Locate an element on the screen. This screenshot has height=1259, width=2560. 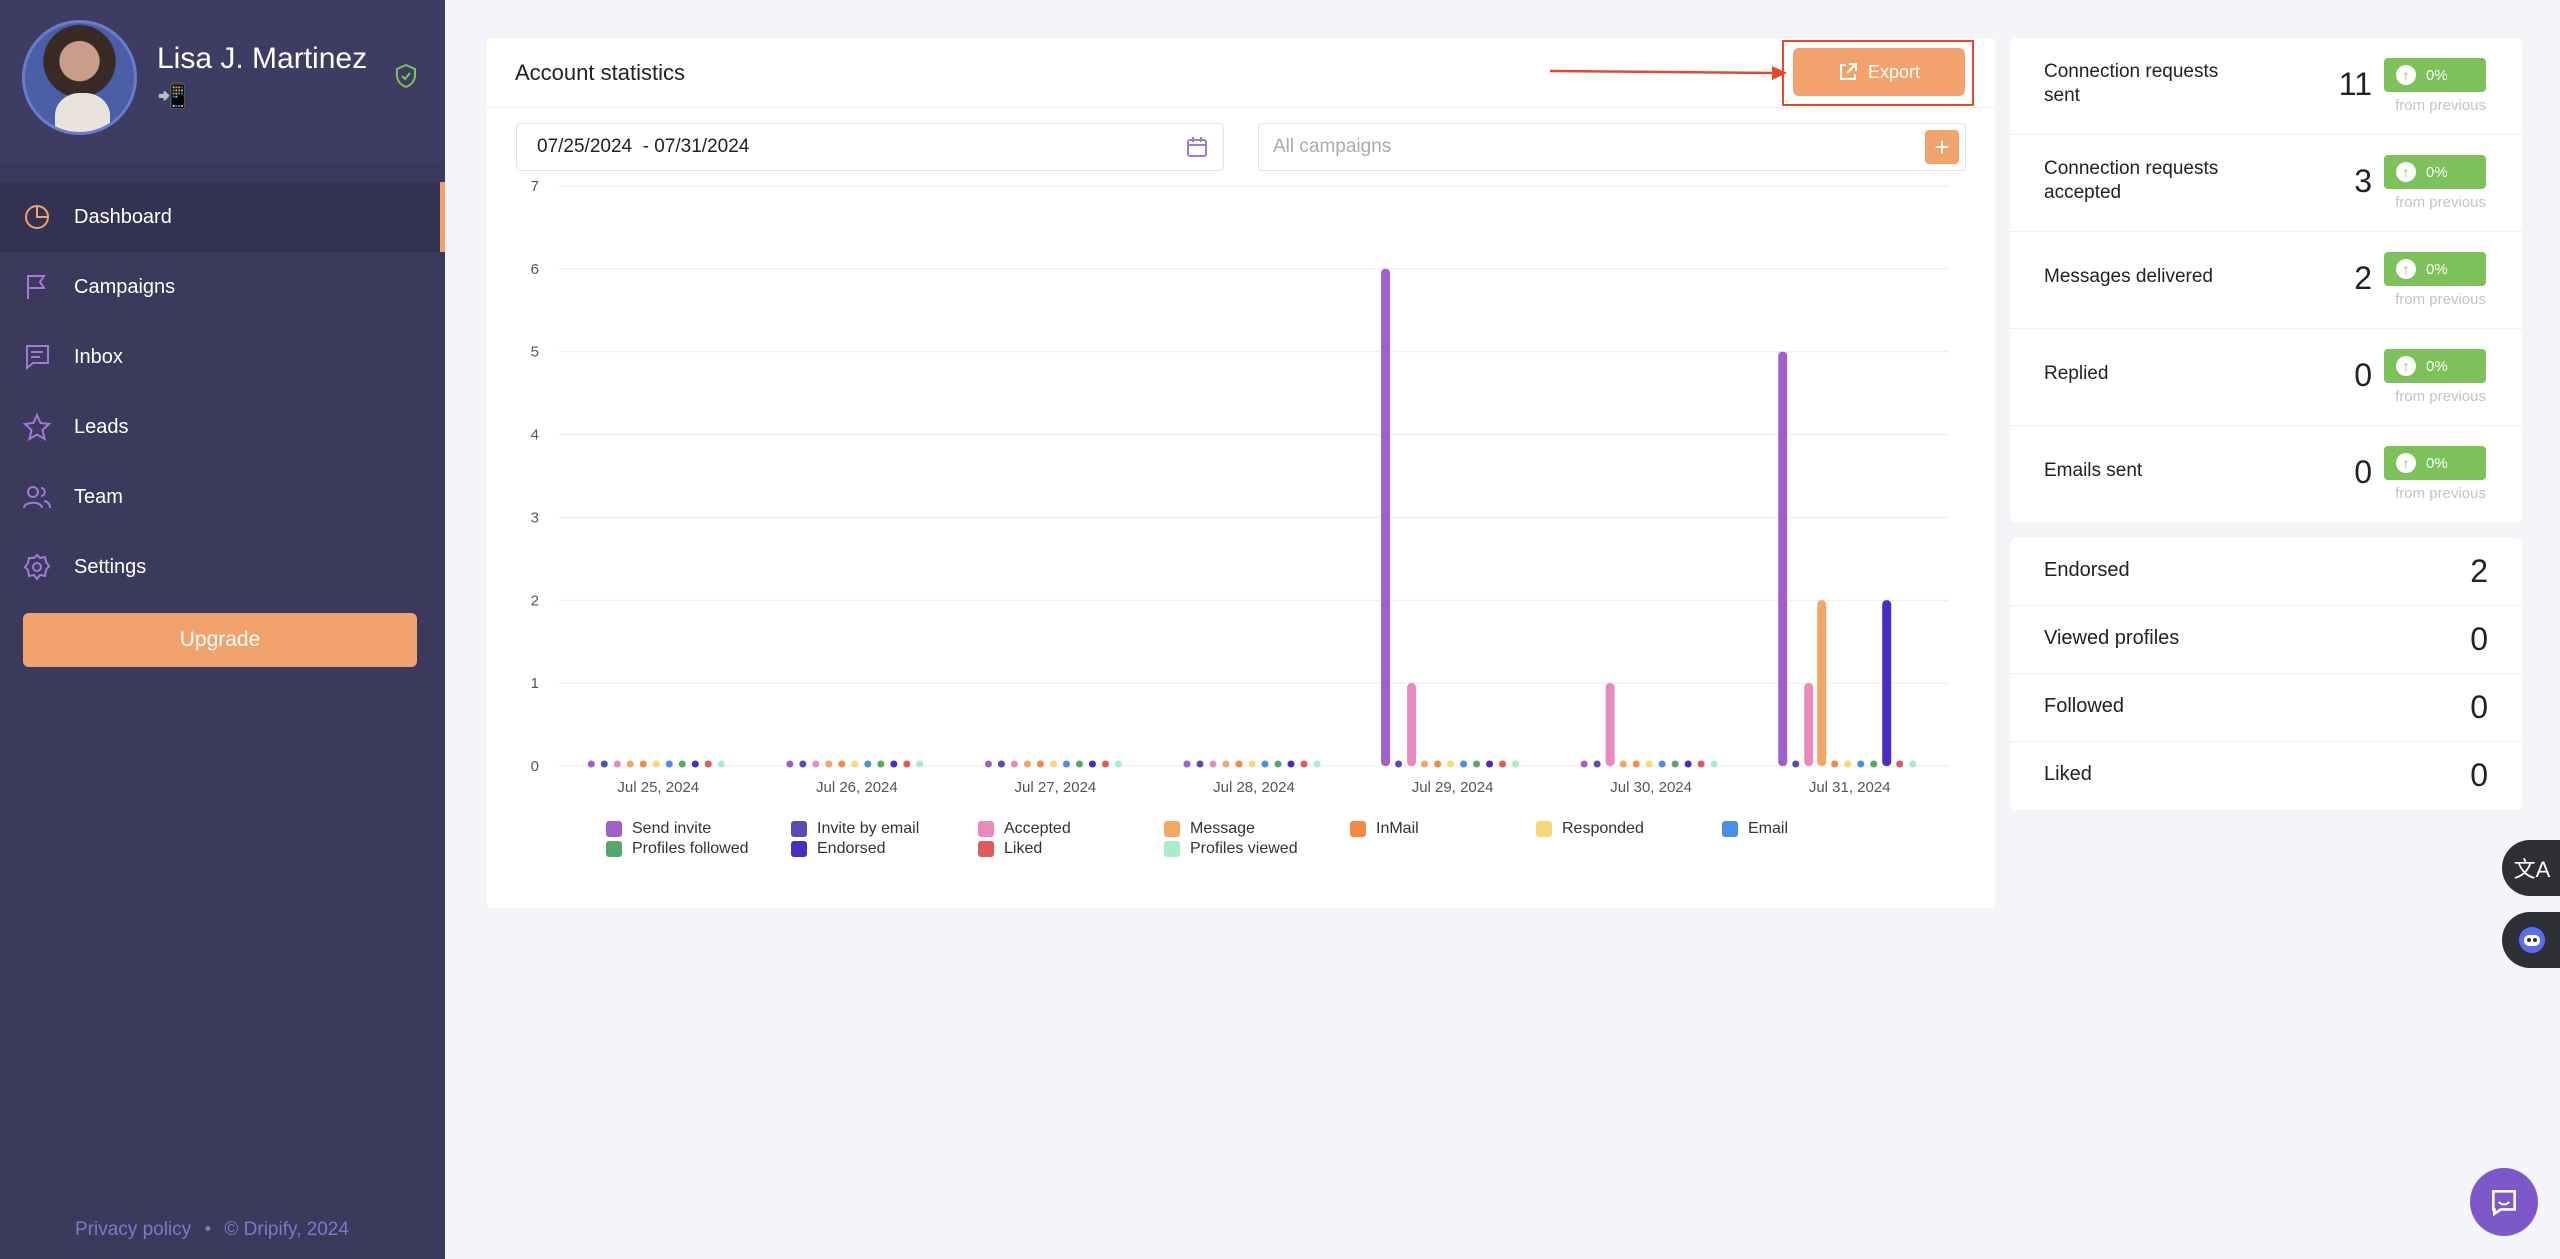
avatar is located at coordinates (79, 77).